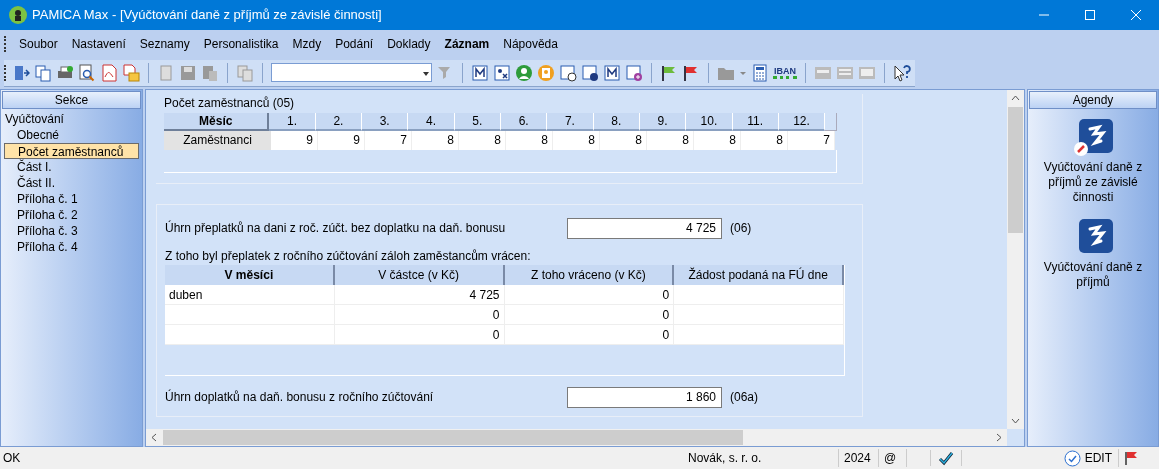  Describe the element at coordinates (87, 72) in the screenshot. I see `print-preview-icon` at that location.